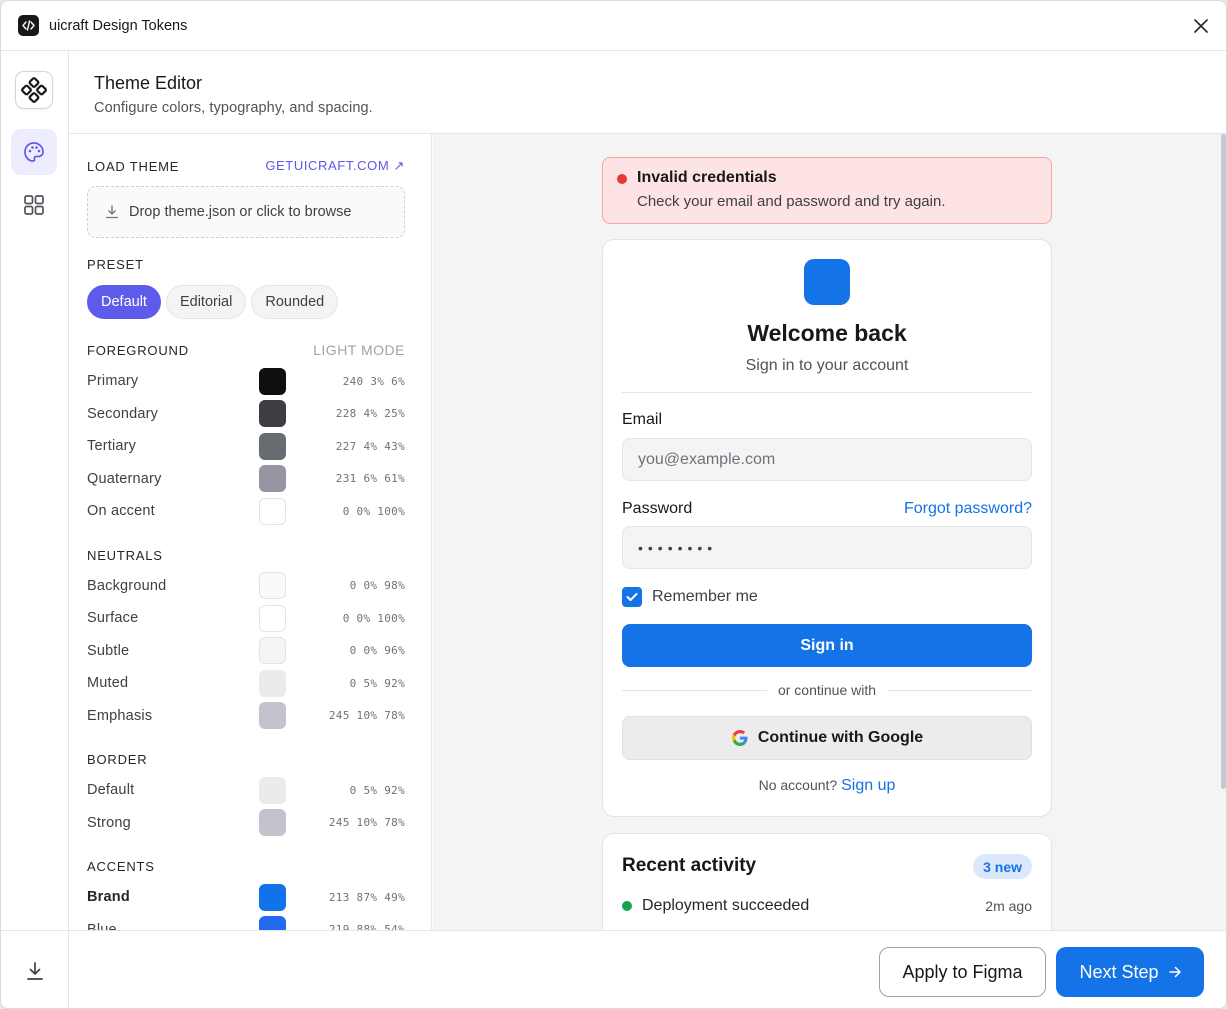  Describe the element at coordinates (827, 459) in the screenshot. I see `email-field: you@example.com` at that location.